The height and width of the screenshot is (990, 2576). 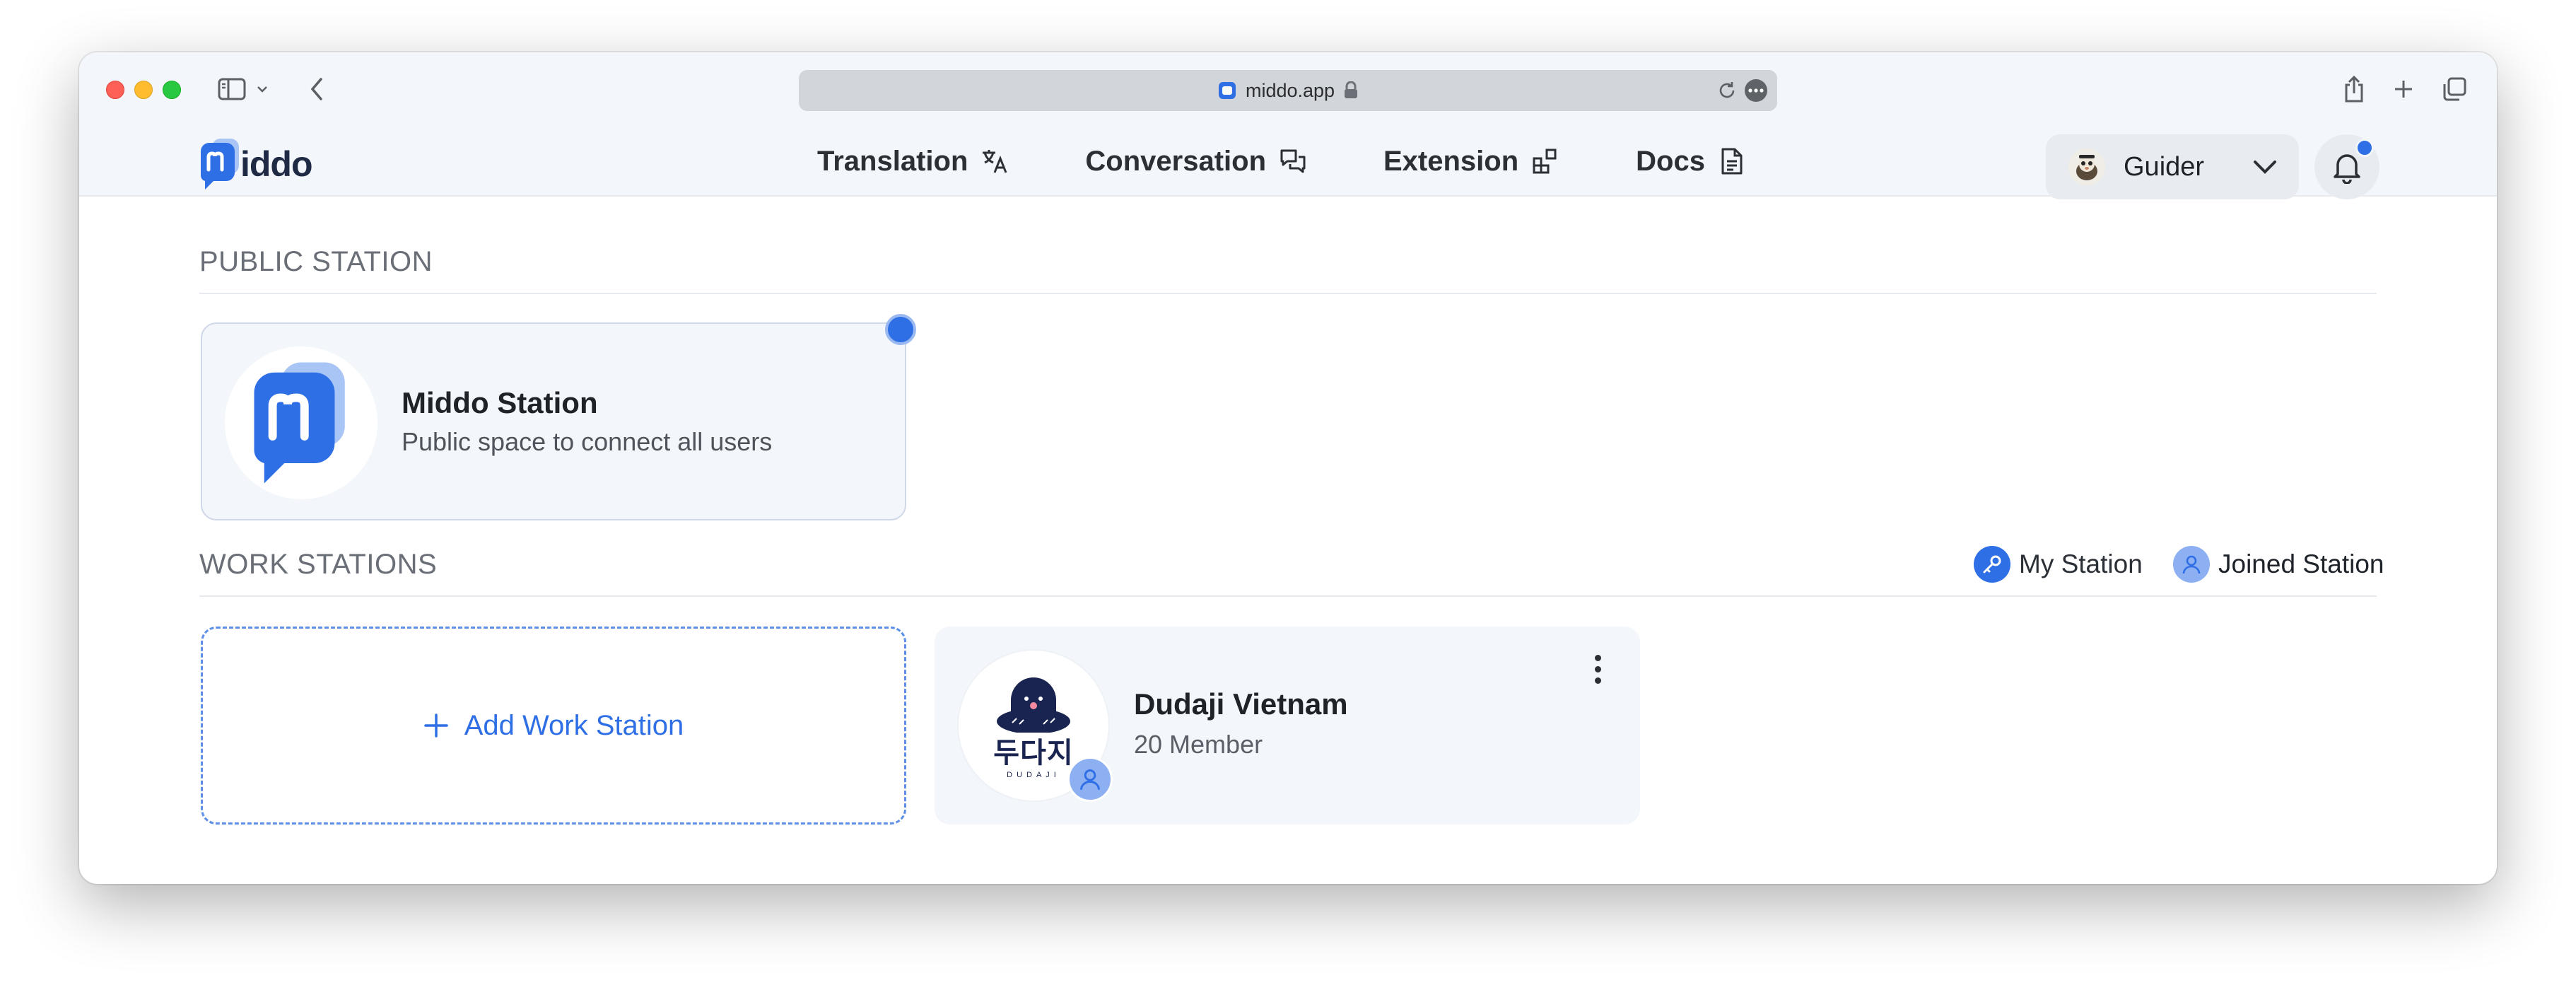 What do you see at coordinates (587, 441) in the screenshot?
I see `station-description: Public space to connect all users` at bounding box center [587, 441].